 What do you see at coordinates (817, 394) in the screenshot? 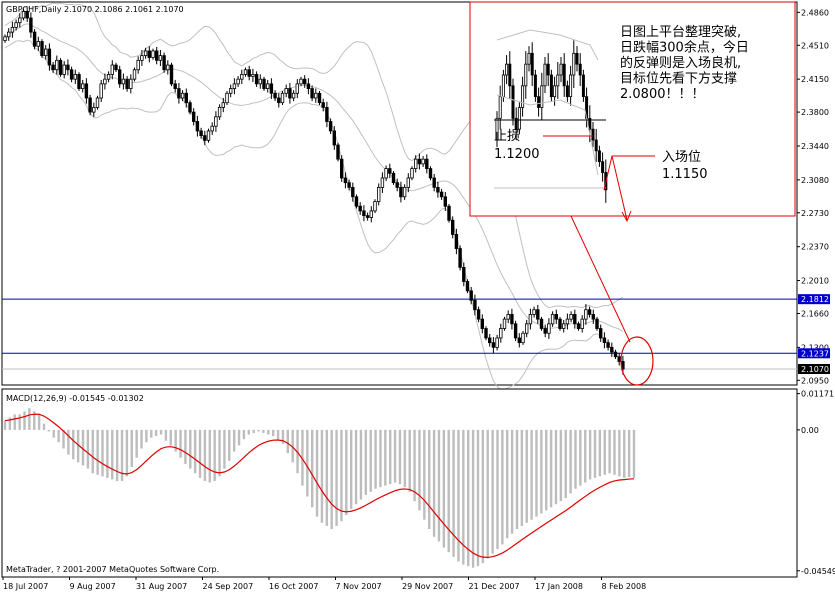
I see `macd-axis-label: 0.01171` at bounding box center [817, 394].